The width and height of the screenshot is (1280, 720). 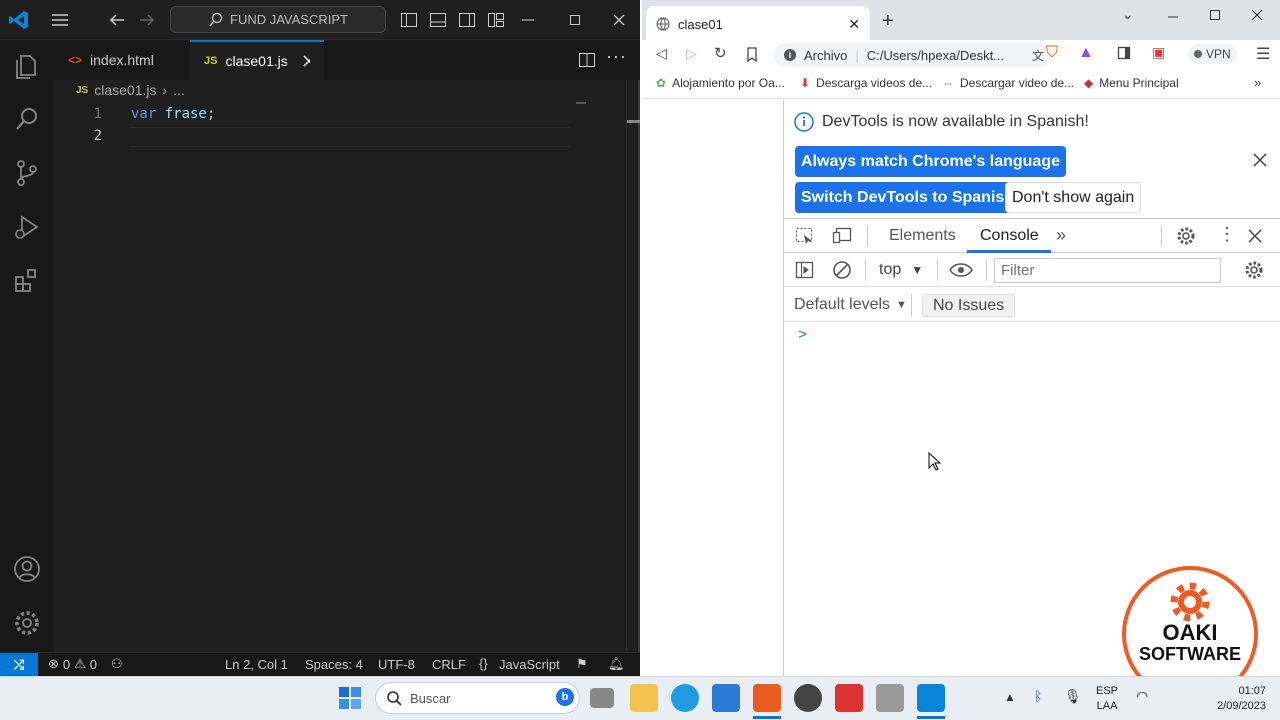 I want to click on edge-icon, so click(x=685, y=698).